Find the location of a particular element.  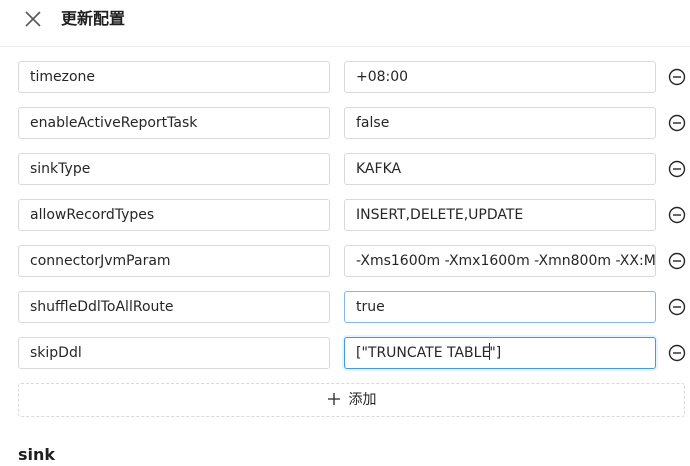

param-row: shuffleDdlToAllRoute true is located at coordinates (345, 308).